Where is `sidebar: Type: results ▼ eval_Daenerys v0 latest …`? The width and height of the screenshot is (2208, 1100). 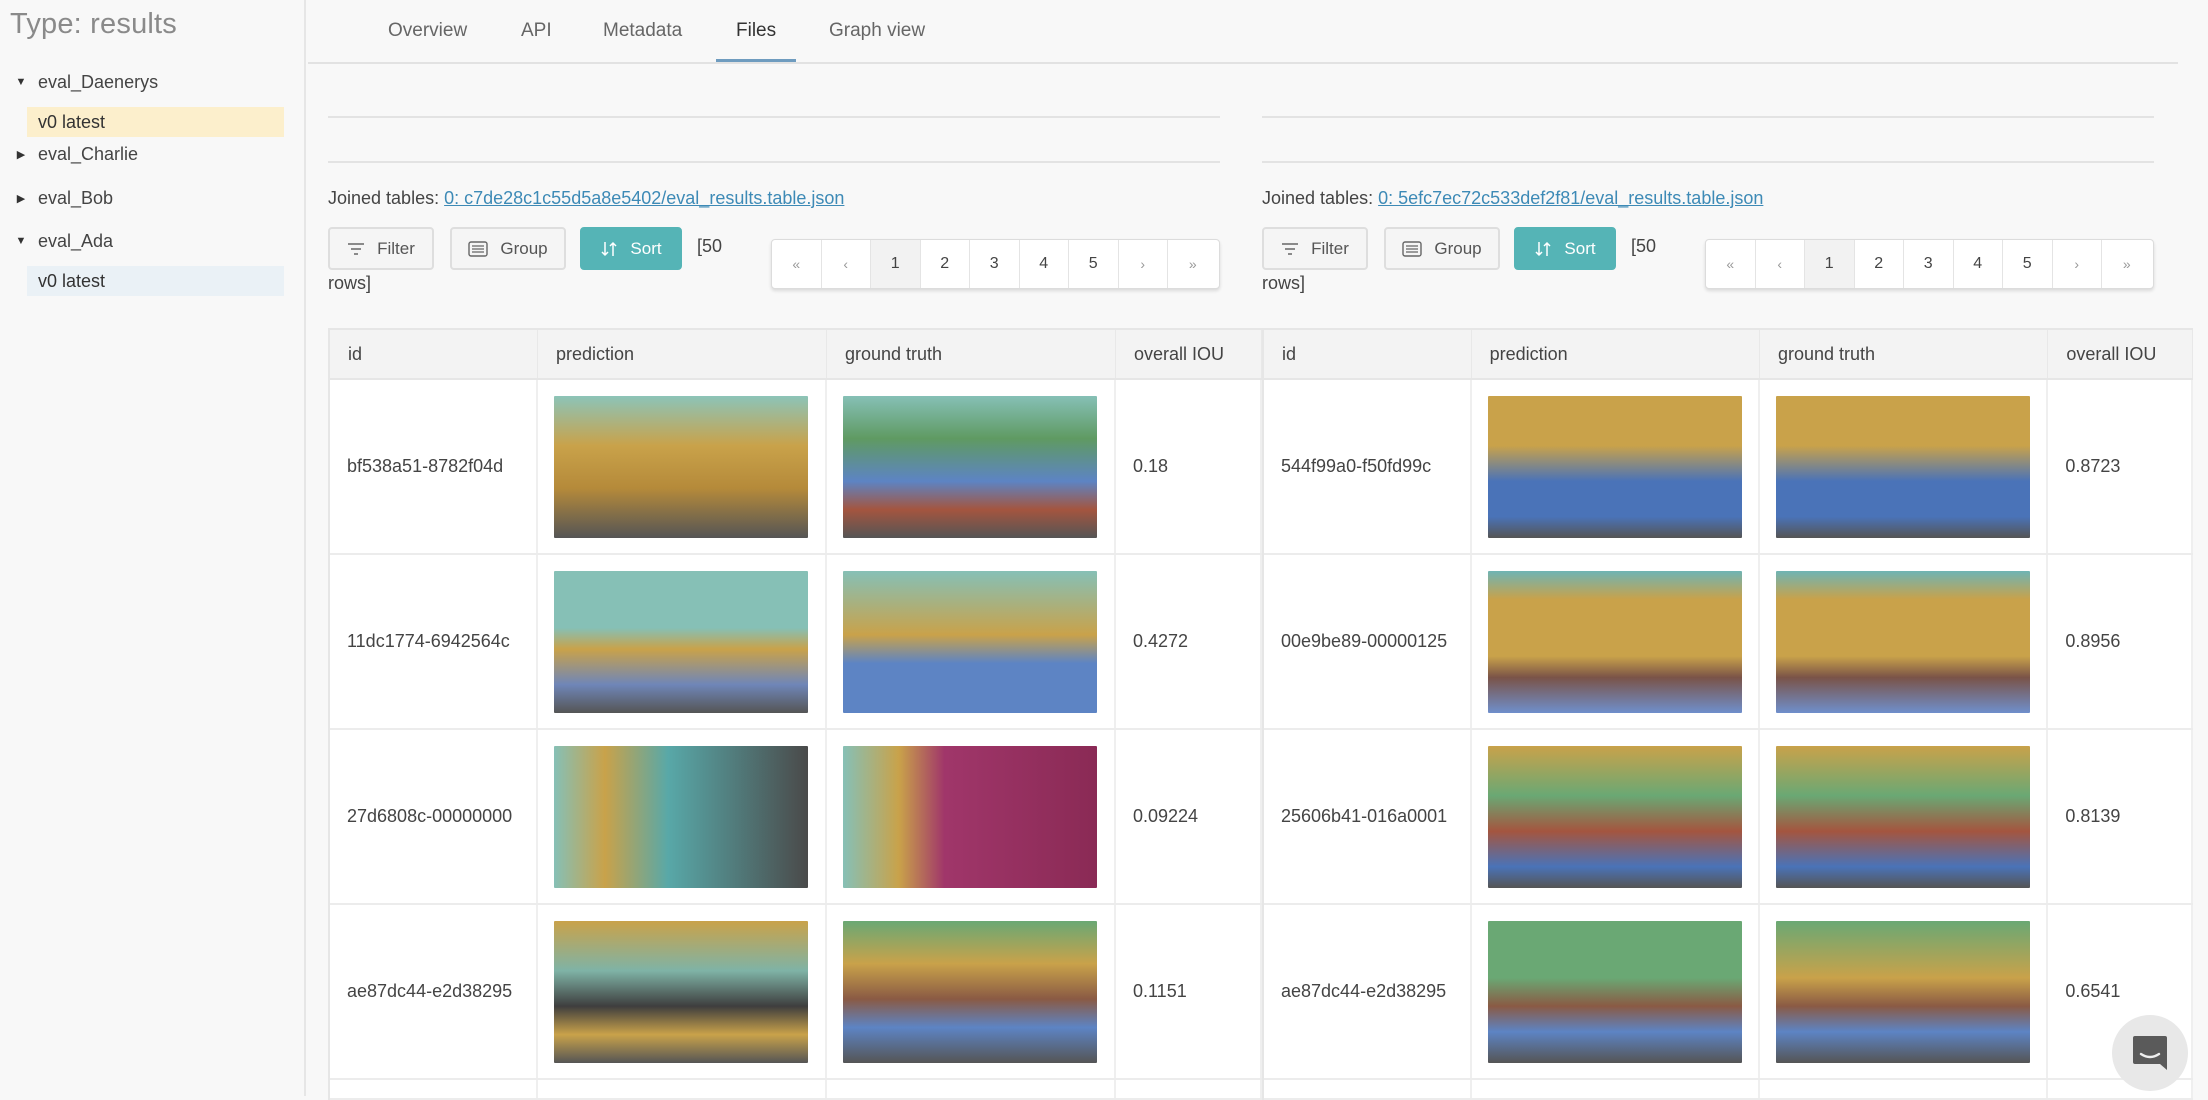 sidebar: Type: results ▼ eval_Daenerys v0 latest … is located at coordinates (153, 548).